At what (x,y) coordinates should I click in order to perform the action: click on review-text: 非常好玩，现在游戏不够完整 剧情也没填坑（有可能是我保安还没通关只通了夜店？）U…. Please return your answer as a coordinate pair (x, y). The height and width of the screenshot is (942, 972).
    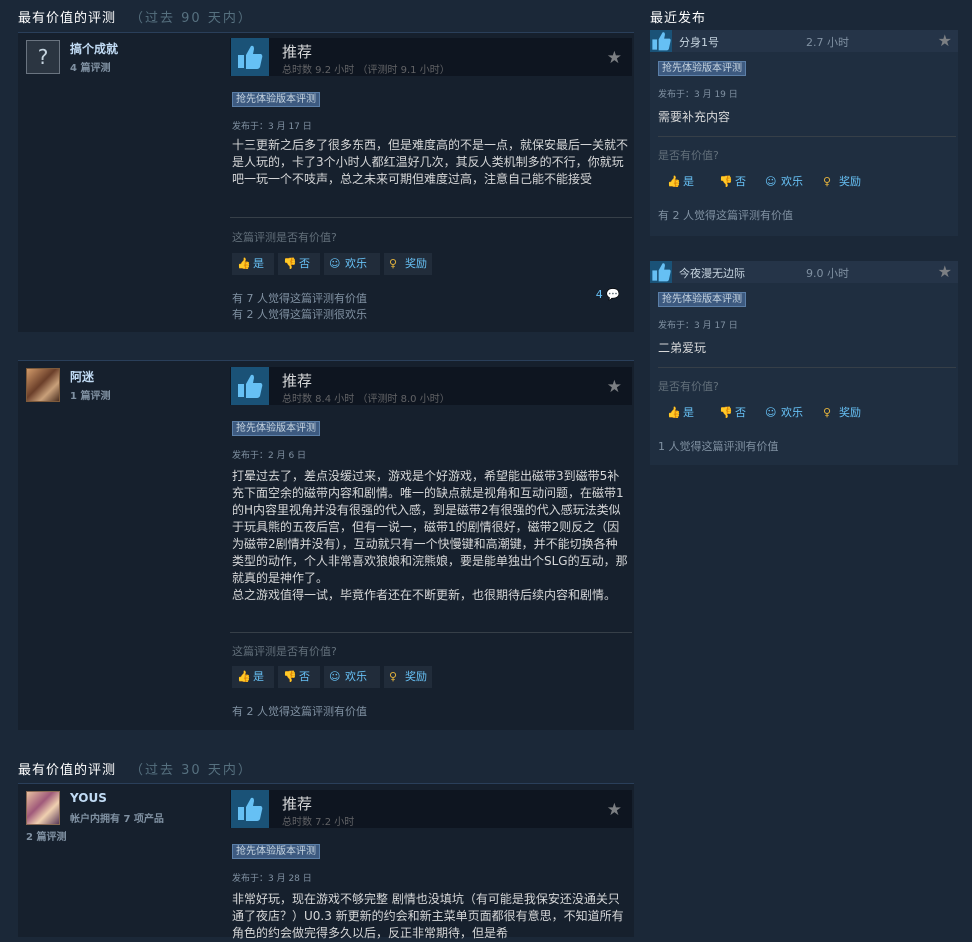
    Looking at the image, I should click on (428, 916).